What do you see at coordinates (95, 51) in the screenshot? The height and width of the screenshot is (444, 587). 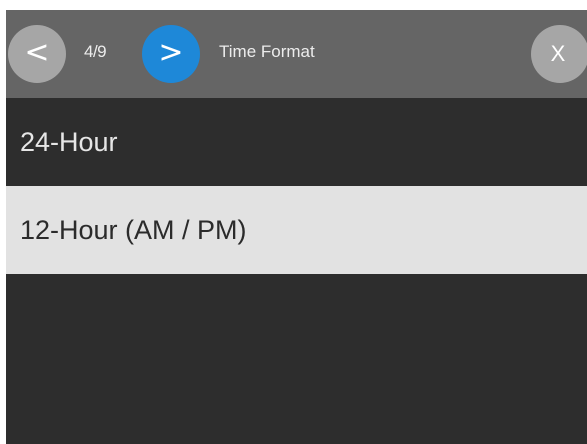 I see `page-counter: 4/9` at bounding box center [95, 51].